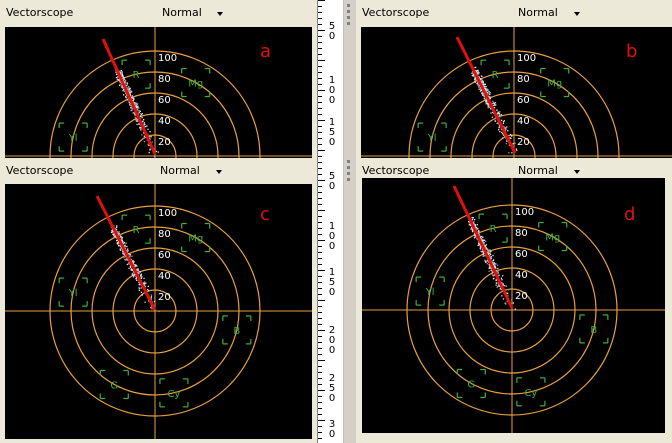 The height and width of the screenshot is (443, 672). What do you see at coordinates (332, 429) in the screenshot?
I see `ruler-label: 30` at bounding box center [332, 429].